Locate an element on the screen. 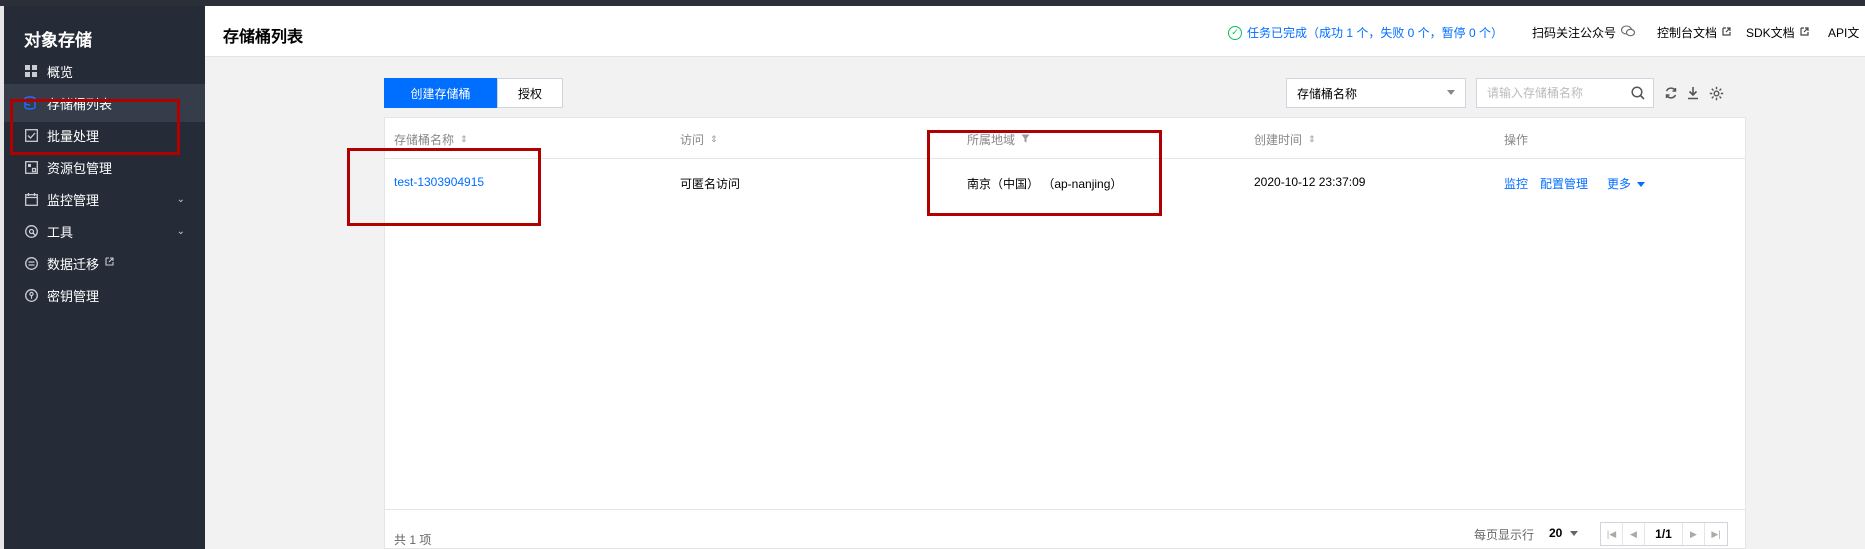 Image resolution: width=1865 pixels, height=549 pixels. wechat-icon is located at coordinates (1628, 32).